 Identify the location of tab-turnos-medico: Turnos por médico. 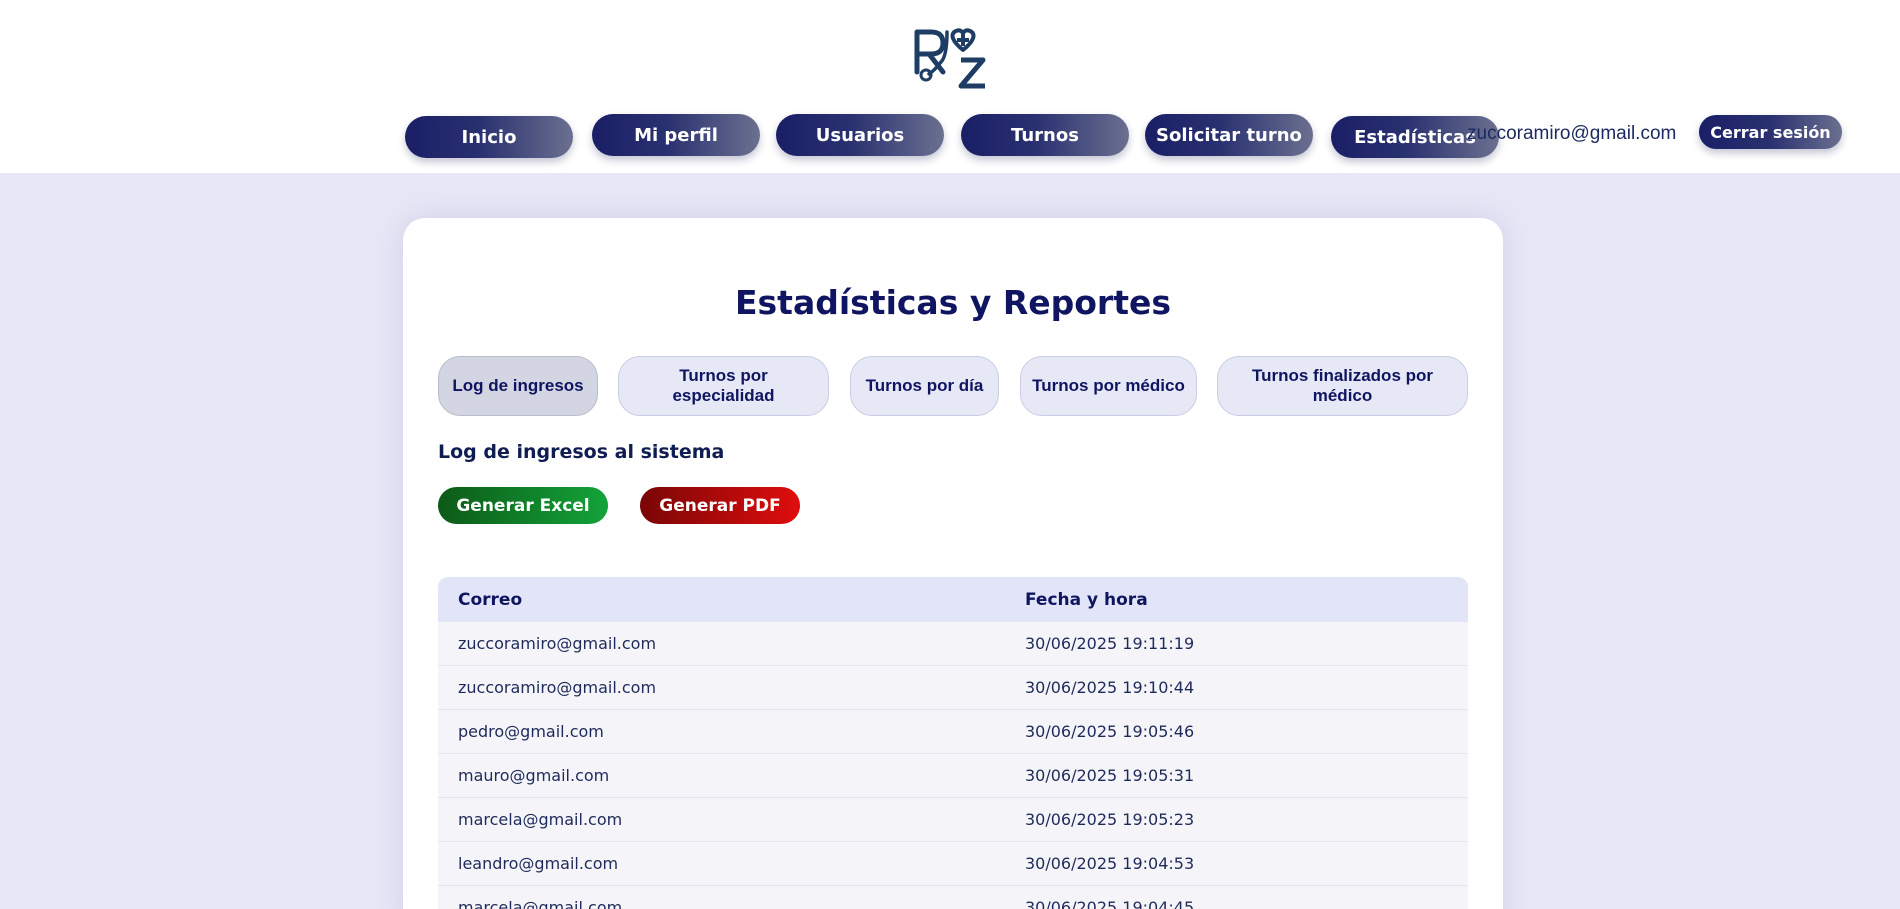
(1108, 386).